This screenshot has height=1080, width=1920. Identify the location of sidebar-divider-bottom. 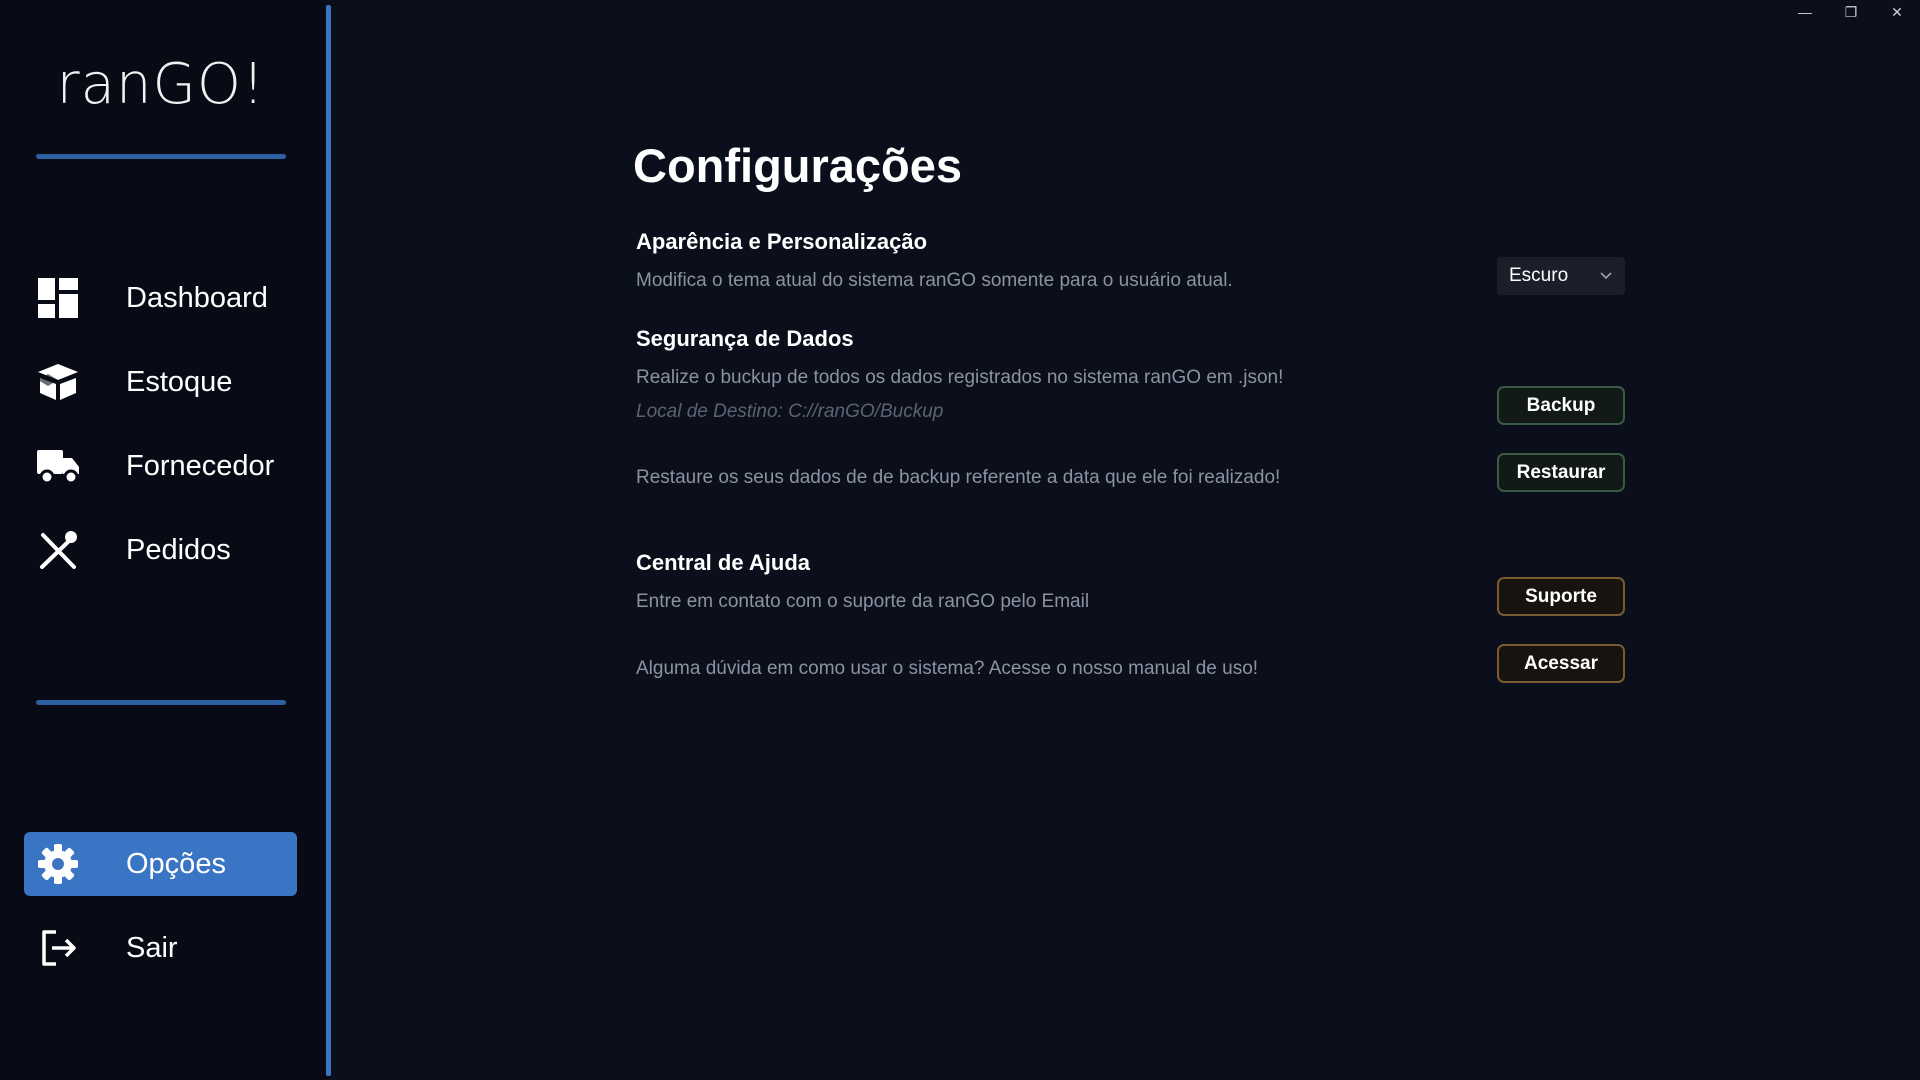
(161, 702).